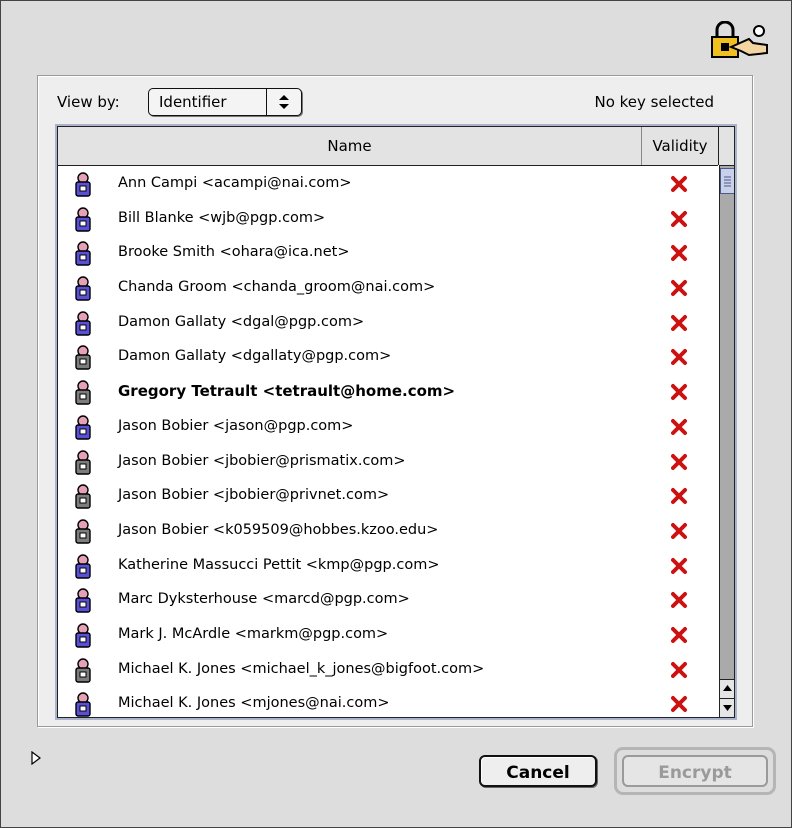 The width and height of the screenshot is (792, 828). Describe the element at coordinates (350, 146) in the screenshot. I see `name-column-header: Name` at that location.